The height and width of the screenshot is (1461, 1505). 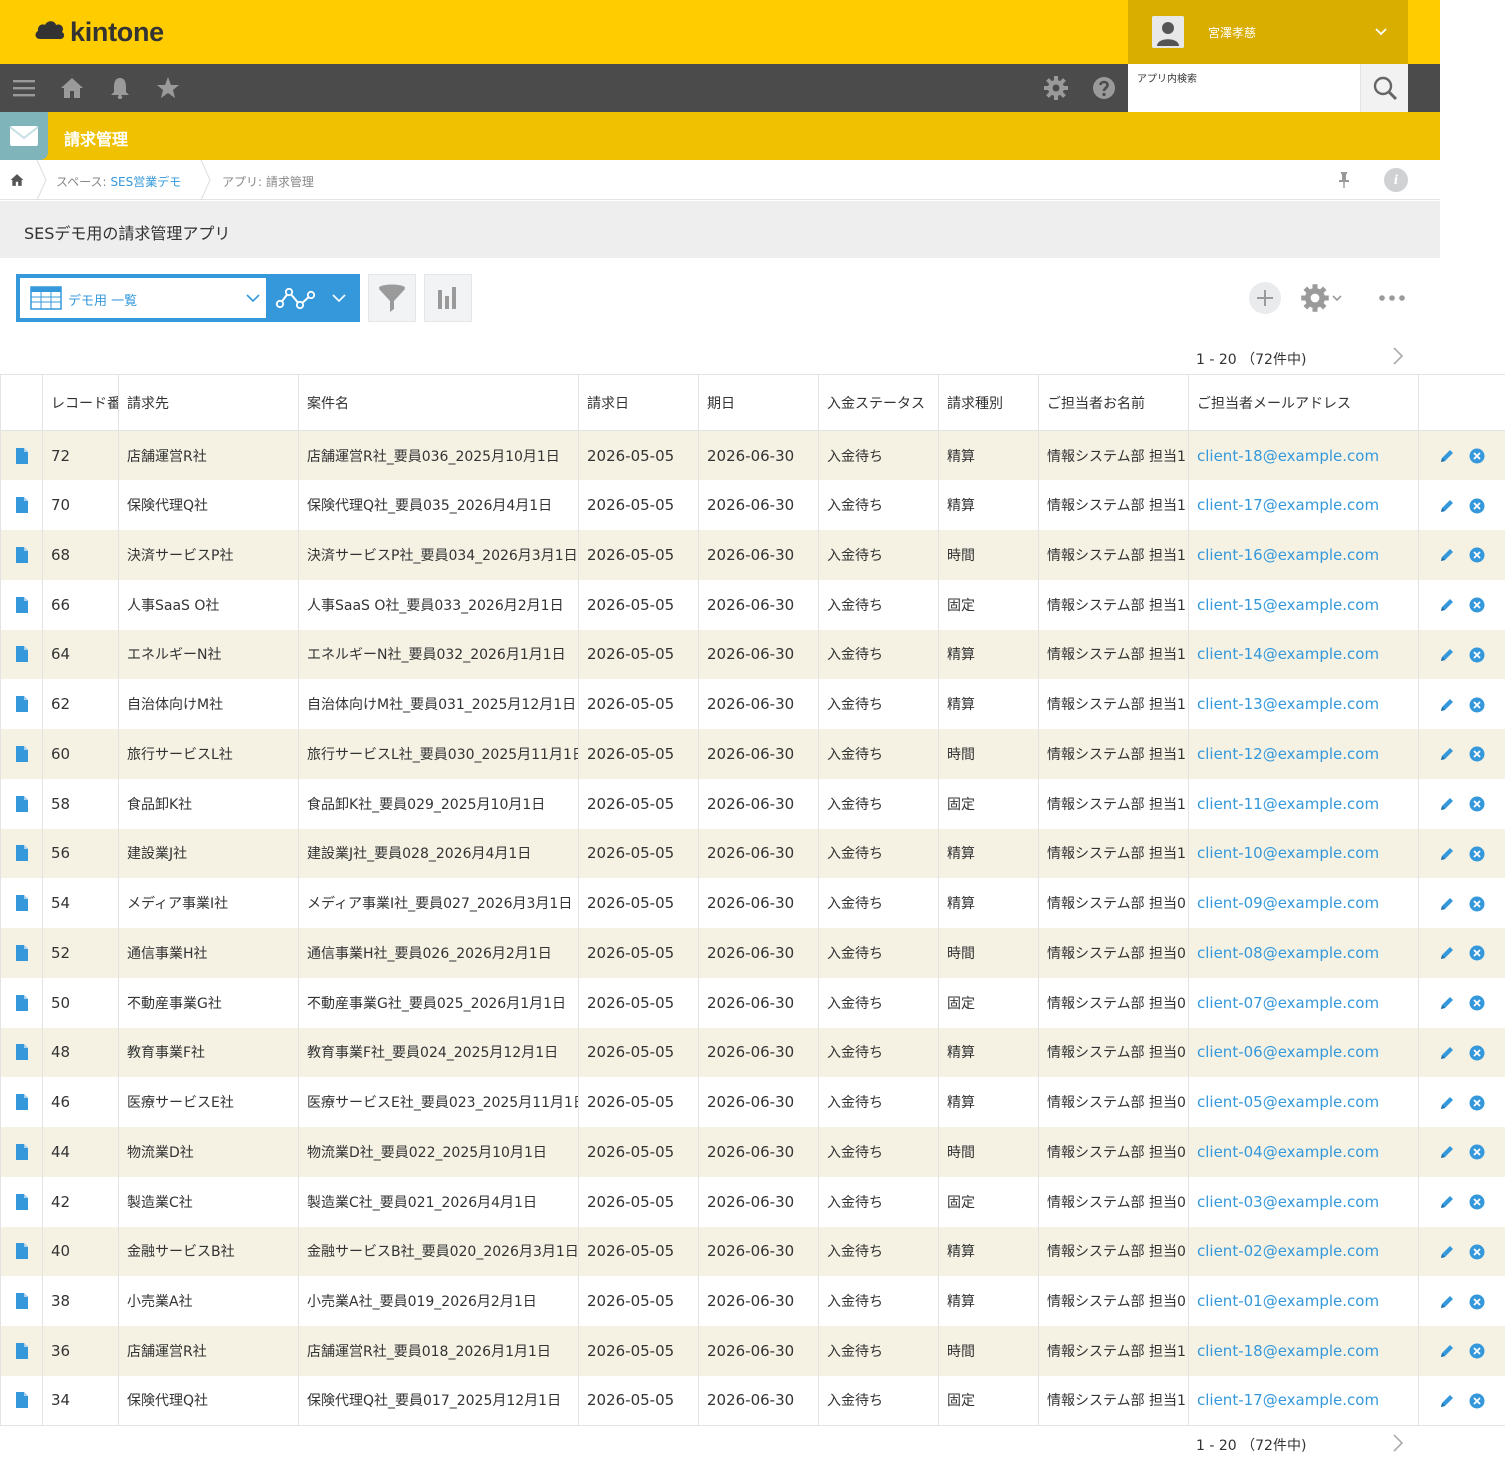 I want to click on breadcrumb-home-icon, so click(x=17, y=180).